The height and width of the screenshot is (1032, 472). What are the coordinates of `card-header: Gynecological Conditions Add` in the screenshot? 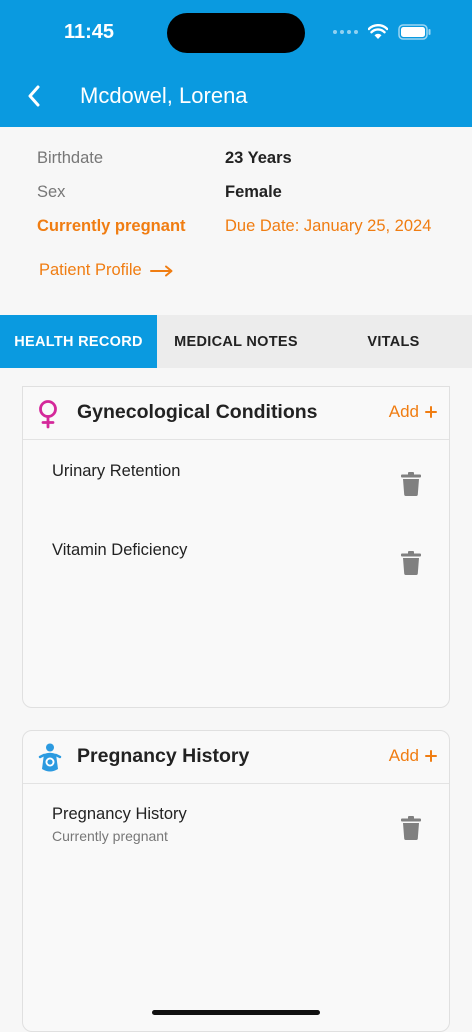 It's located at (236, 413).